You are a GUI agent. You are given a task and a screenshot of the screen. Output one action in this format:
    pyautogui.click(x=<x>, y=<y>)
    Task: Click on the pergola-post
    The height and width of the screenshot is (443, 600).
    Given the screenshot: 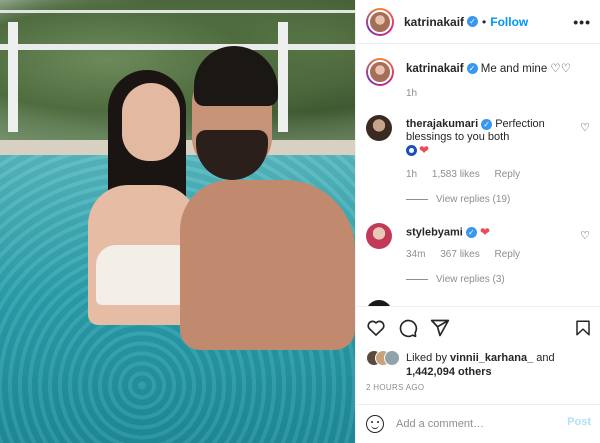 What is the action you would take?
    pyautogui.click(x=13, y=77)
    